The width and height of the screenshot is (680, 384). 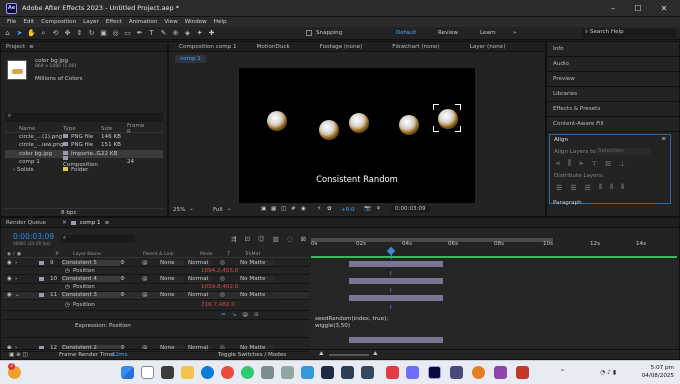 What do you see at coordinates (190, 287) in the screenshot?
I see `property-value: 1059.8,402.0` at bounding box center [190, 287].